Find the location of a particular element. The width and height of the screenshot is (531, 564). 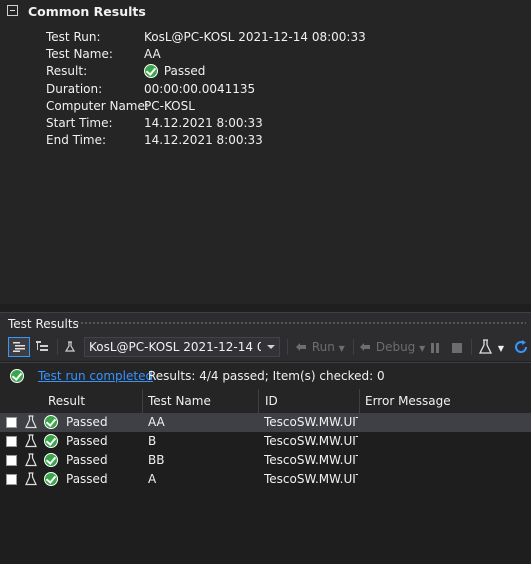

end-time-value: 14.12.2021 8:00:33 is located at coordinates (203, 140).